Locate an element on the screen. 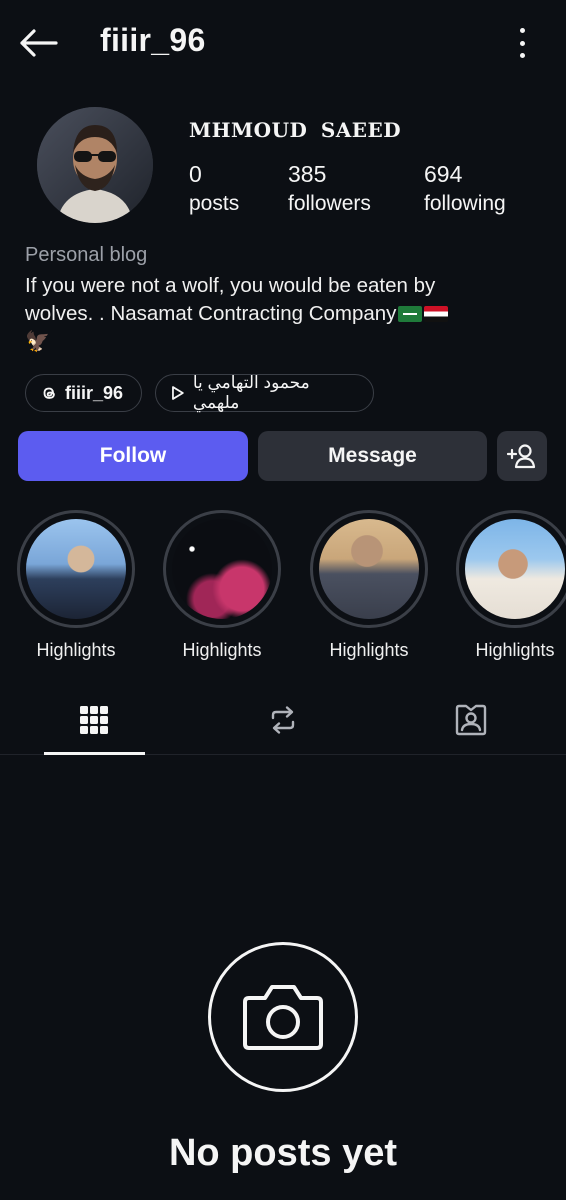 The width and height of the screenshot is (566, 1200). avatar-image is located at coordinates (95, 165).